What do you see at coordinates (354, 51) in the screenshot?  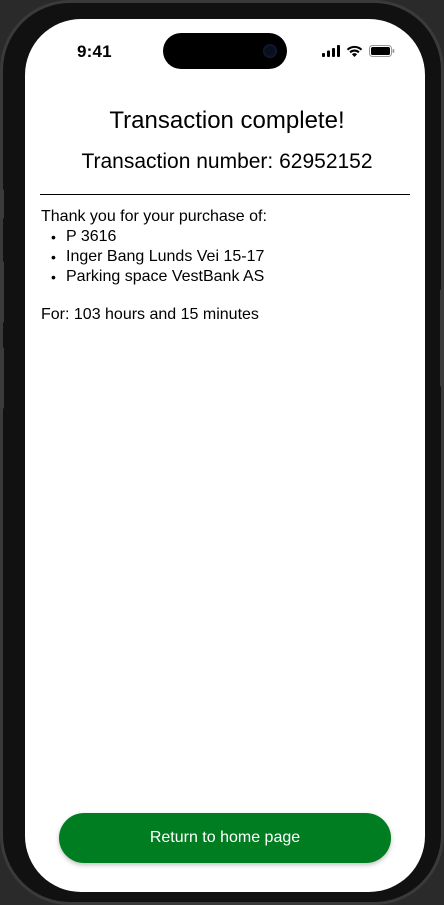 I see `wifi-icon` at bounding box center [354, 51].